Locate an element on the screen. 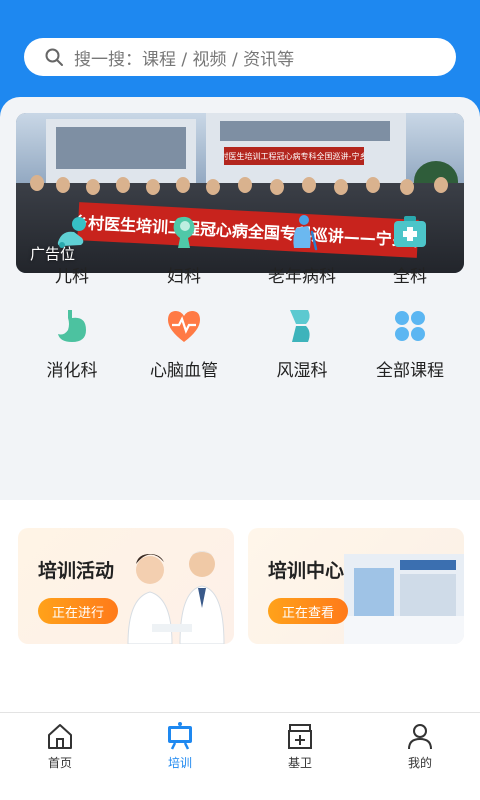 Image resolution: width=480 pixels, height=800 pixels. home-icon is located at coordinates (60, 736).